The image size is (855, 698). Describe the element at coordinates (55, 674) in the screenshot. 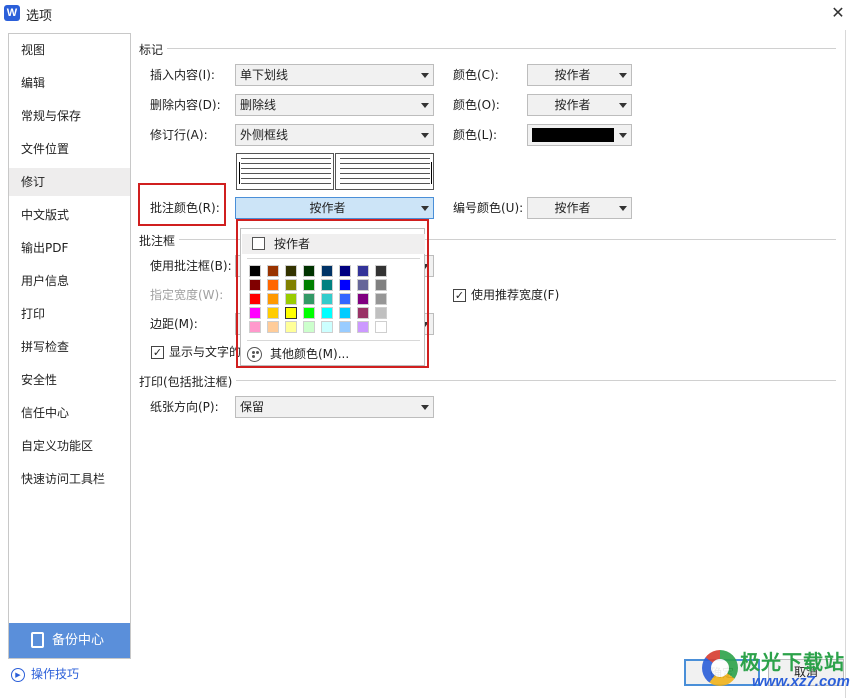

I see `tips-label: 操作技巧` at that location.